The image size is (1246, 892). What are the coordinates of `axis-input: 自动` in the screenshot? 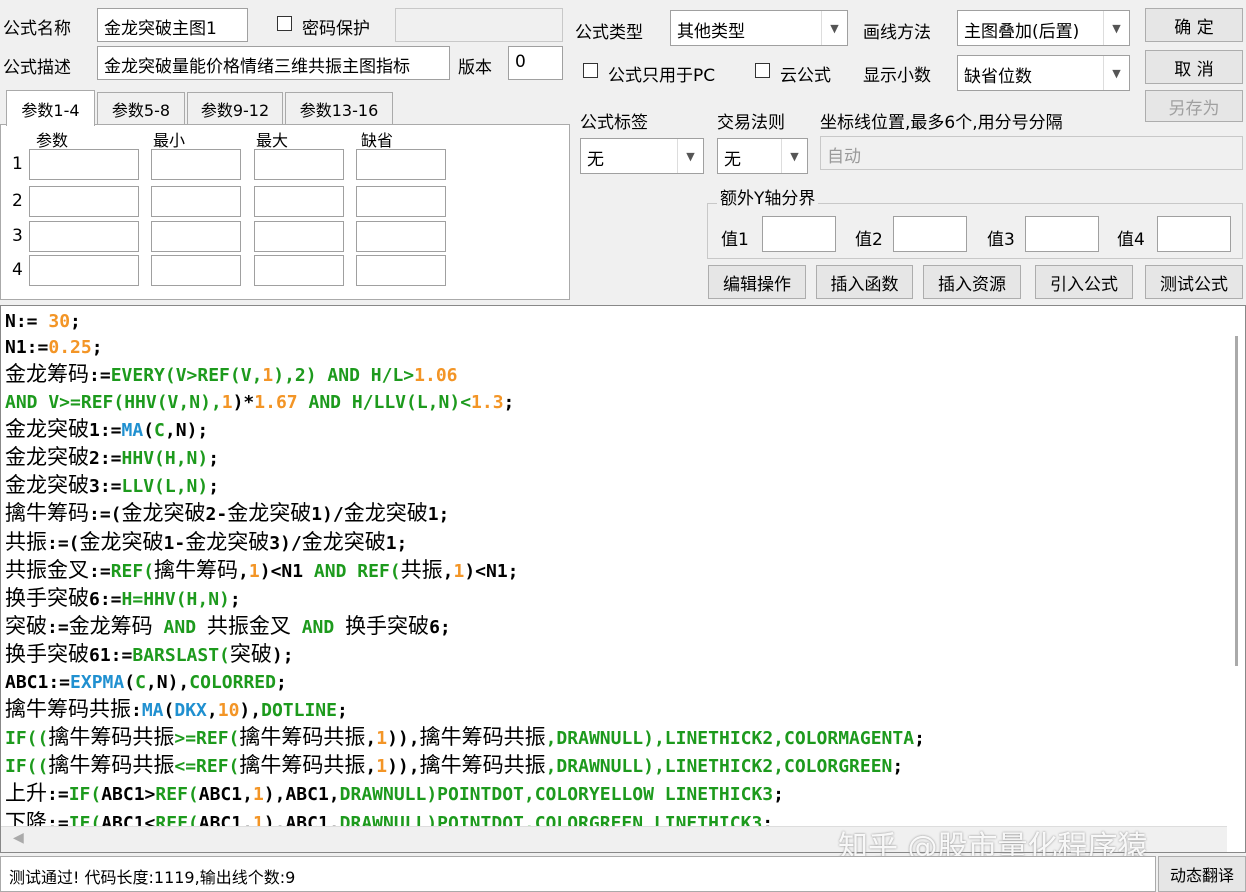 It's located at (1031, 153).